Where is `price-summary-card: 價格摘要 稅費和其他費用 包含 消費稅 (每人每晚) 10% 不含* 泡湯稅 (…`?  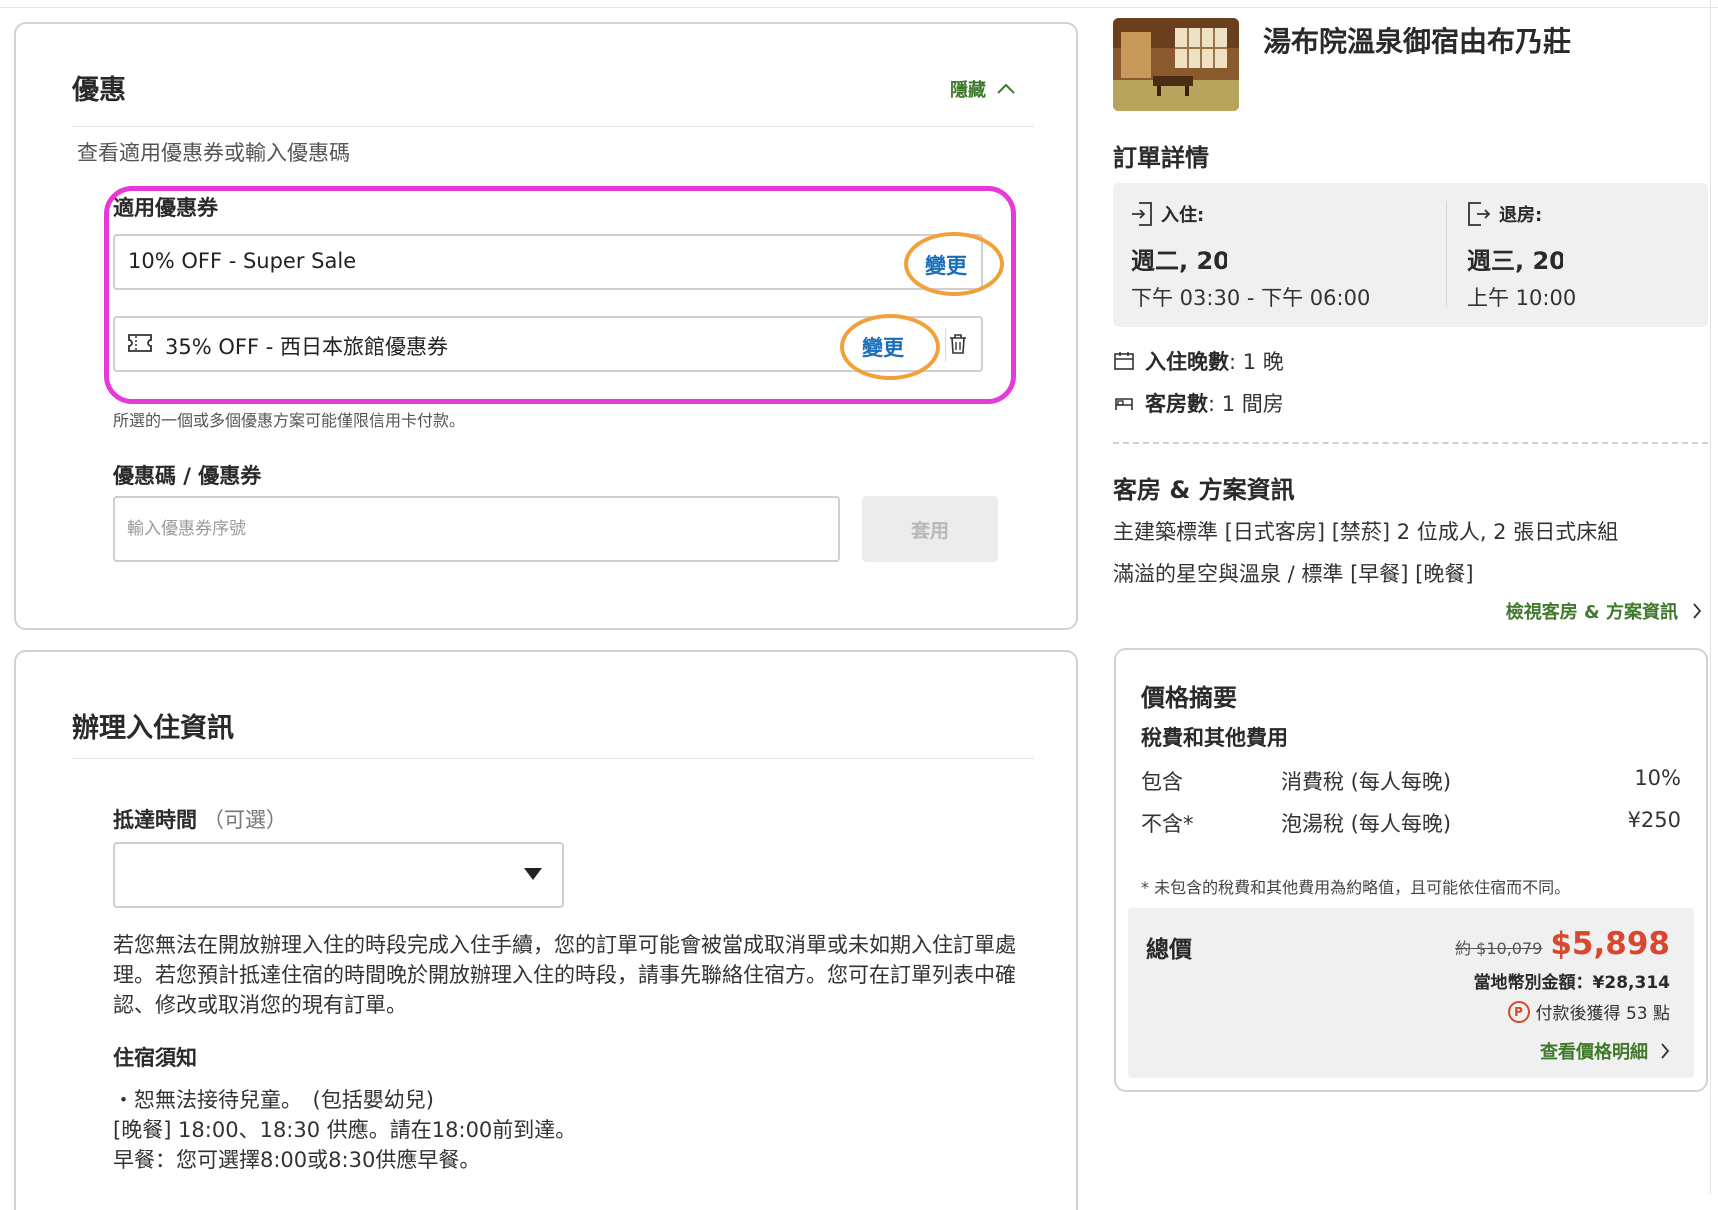 price-summary-card: 價格摘要 稅費和其他費用 包含 消費稅 (每人每晚) 10% 不含* 泡湯稅 (… is located at coordinates (1411, 870).